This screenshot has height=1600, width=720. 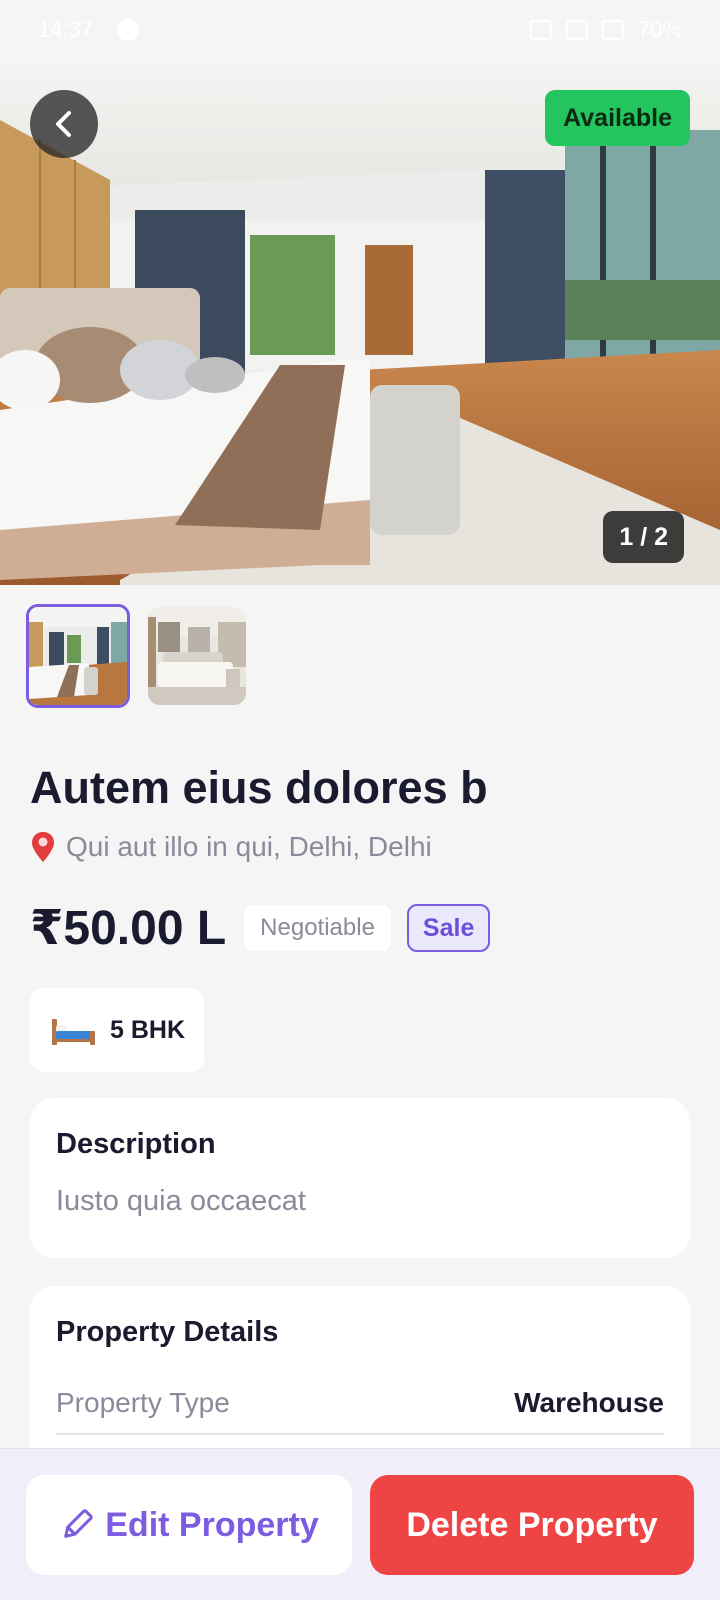 I want to click on negotiable-tag: Negotiable, so click(x=317, y=928).